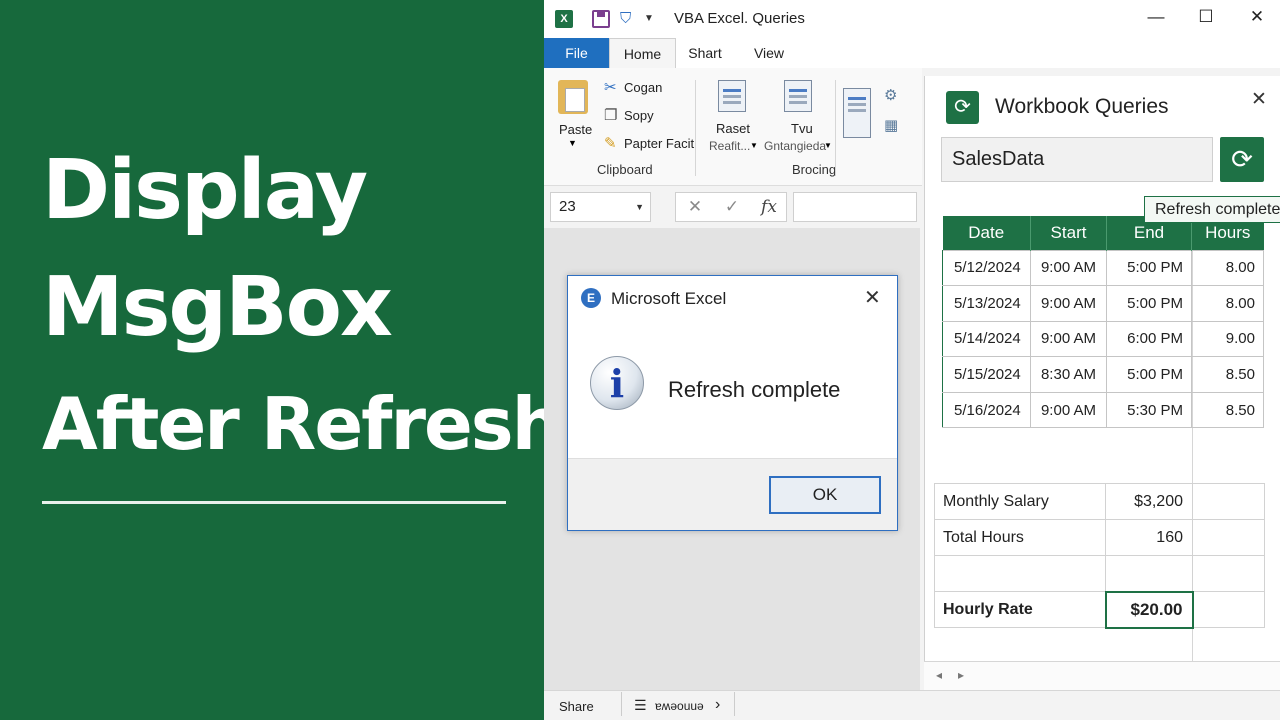 Image resolution: width=1280 pixels, height=720 pixels. Describe the element at coordinates (872, 297) in the screenshot. I see `dialog-close-button: ✕` at that location.